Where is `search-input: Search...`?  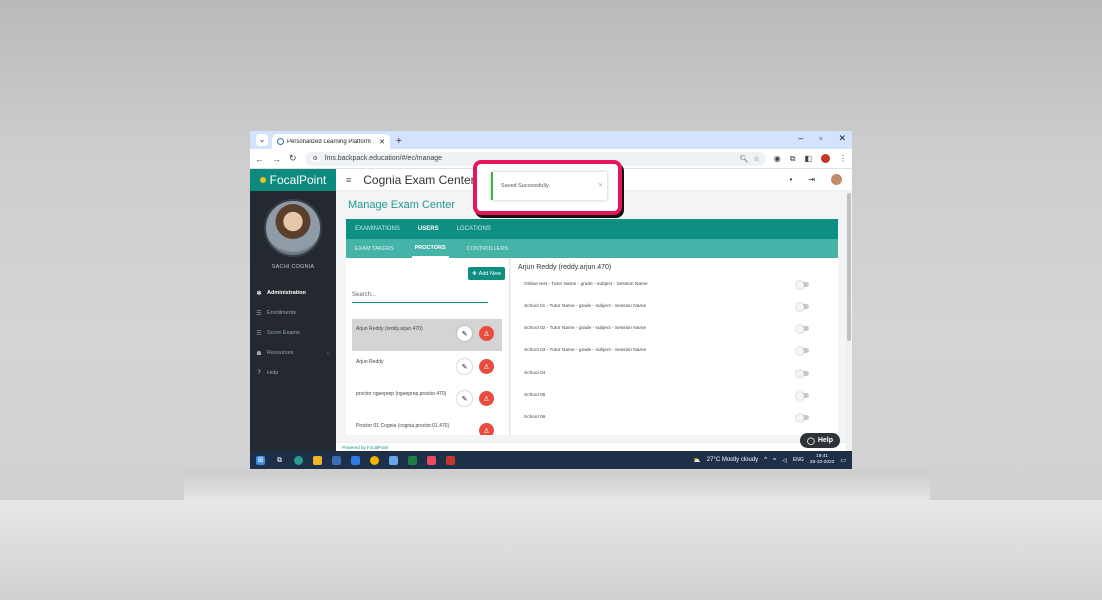 search-input: Search... is located at coordinates (420, 297).